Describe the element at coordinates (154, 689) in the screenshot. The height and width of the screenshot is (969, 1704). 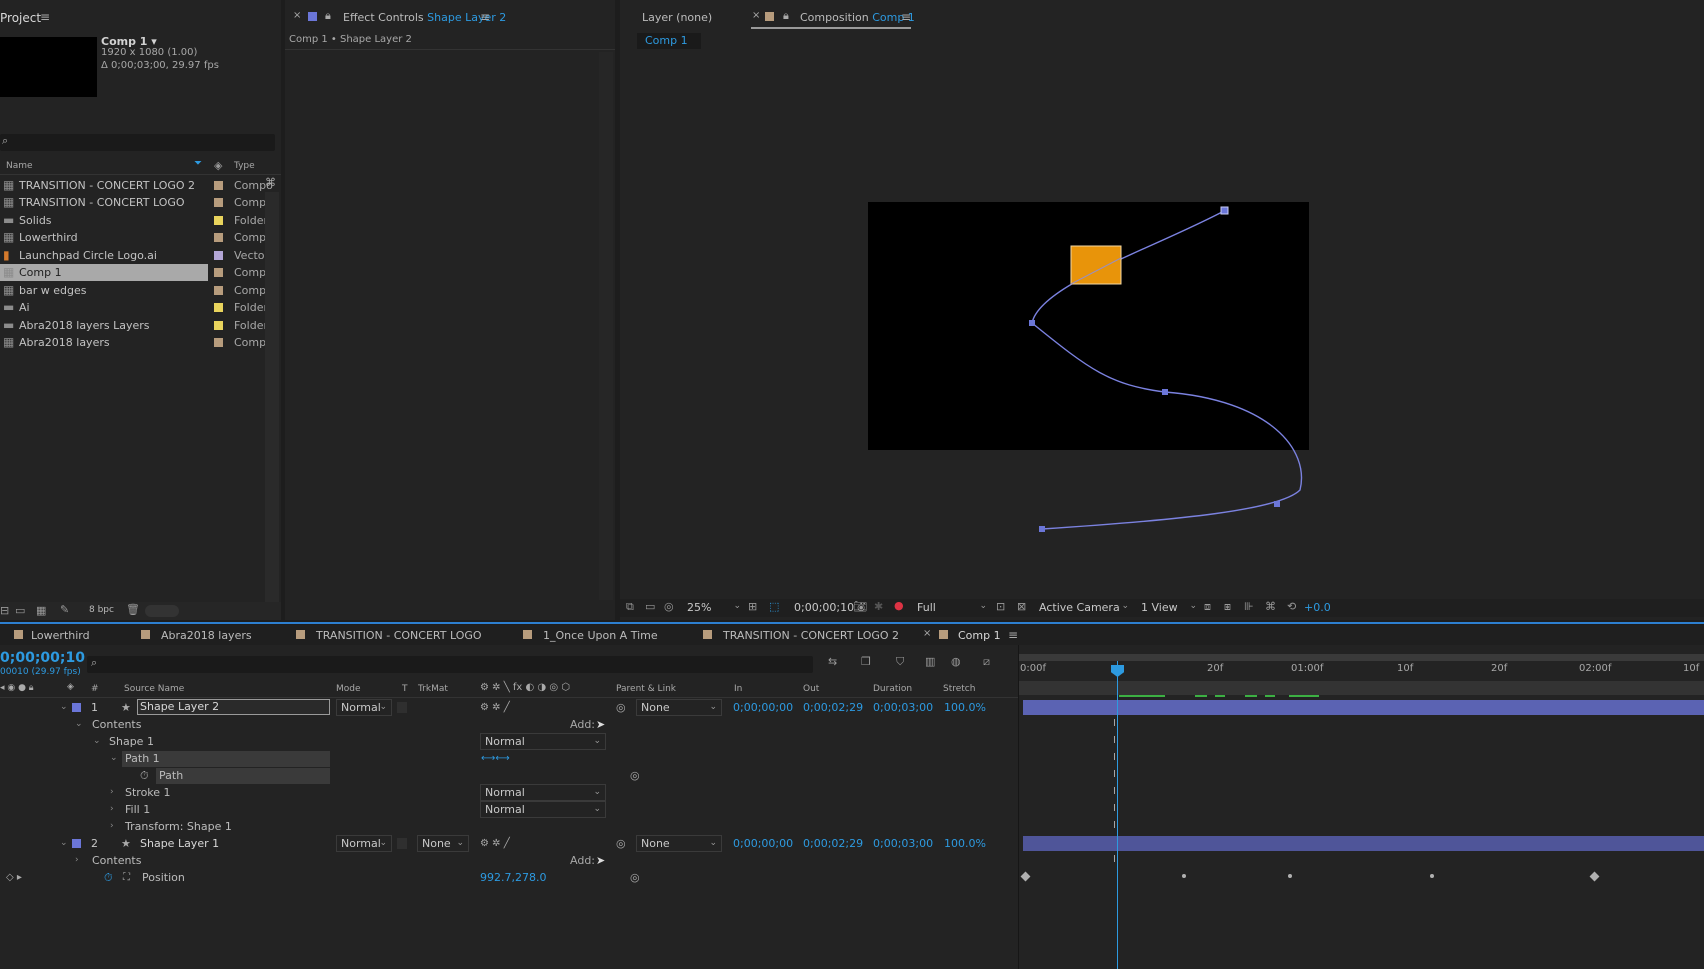
I see `column-source-name: Source Name` at that location.